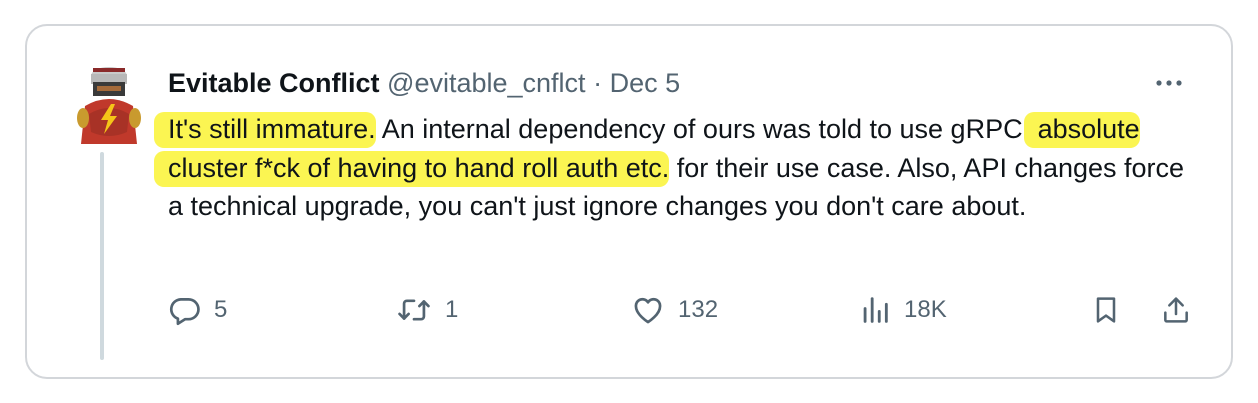  What do you see at coordinates (184, 312) in the screenshot?
I see `reply-icon` at bounding box center [184, 312].